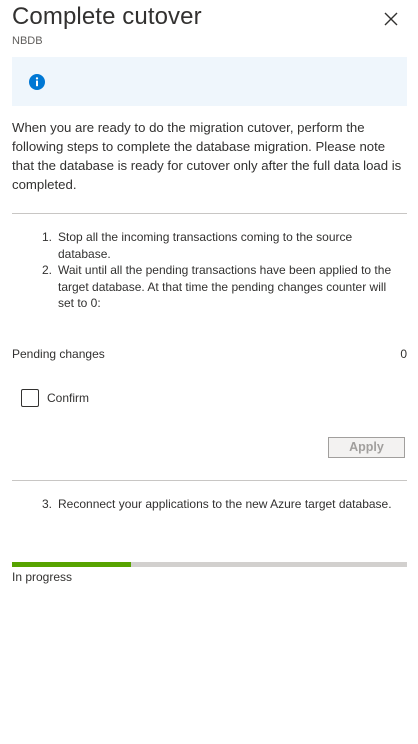 This screenshot has height=744, width=418. Describe the element at coordinates (30, 398) in the screenshot. I see `checkbox-box` at that location.